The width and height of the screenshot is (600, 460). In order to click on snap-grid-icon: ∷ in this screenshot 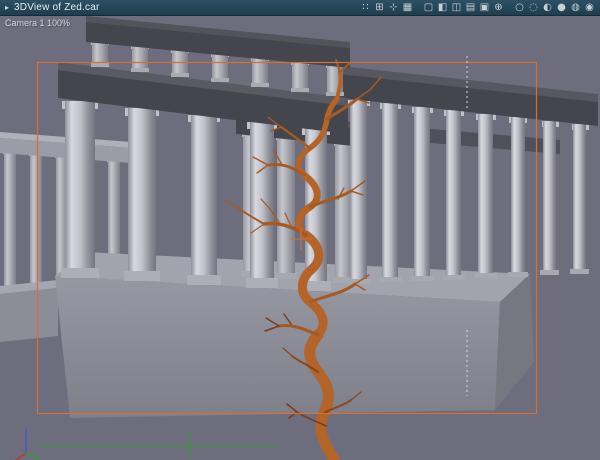, I will do `click(365, 7)`.